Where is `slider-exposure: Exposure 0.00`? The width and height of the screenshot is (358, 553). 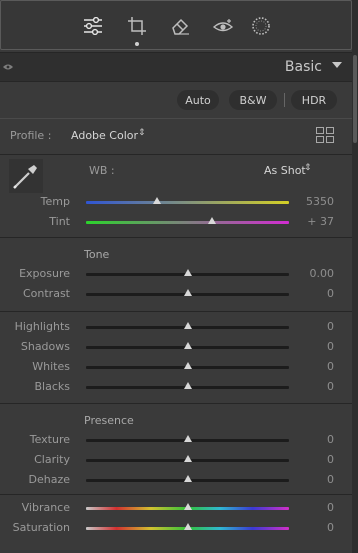
slider-exposure: Exposure 0.00 is located at coordinates (176, 274).